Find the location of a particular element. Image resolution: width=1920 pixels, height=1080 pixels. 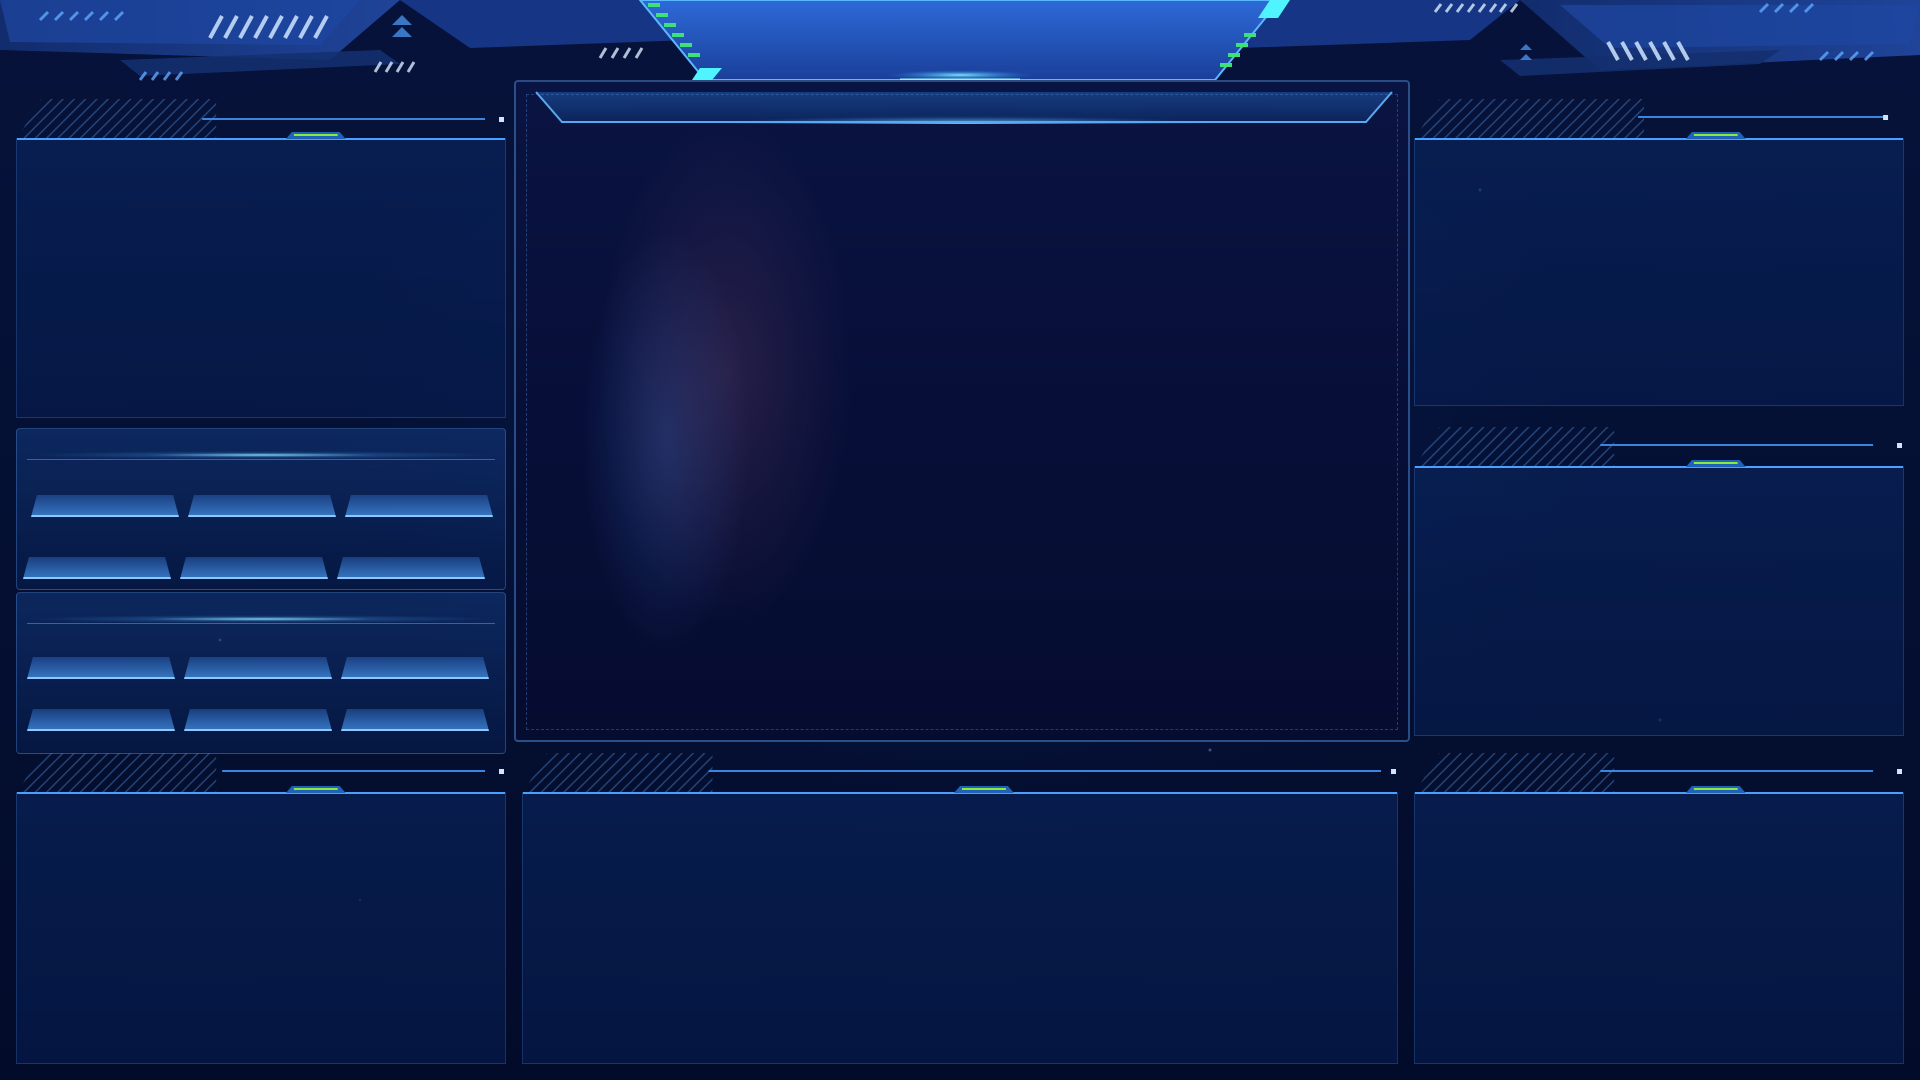

panel-right-bottom is located at coordinates (1659, 908).